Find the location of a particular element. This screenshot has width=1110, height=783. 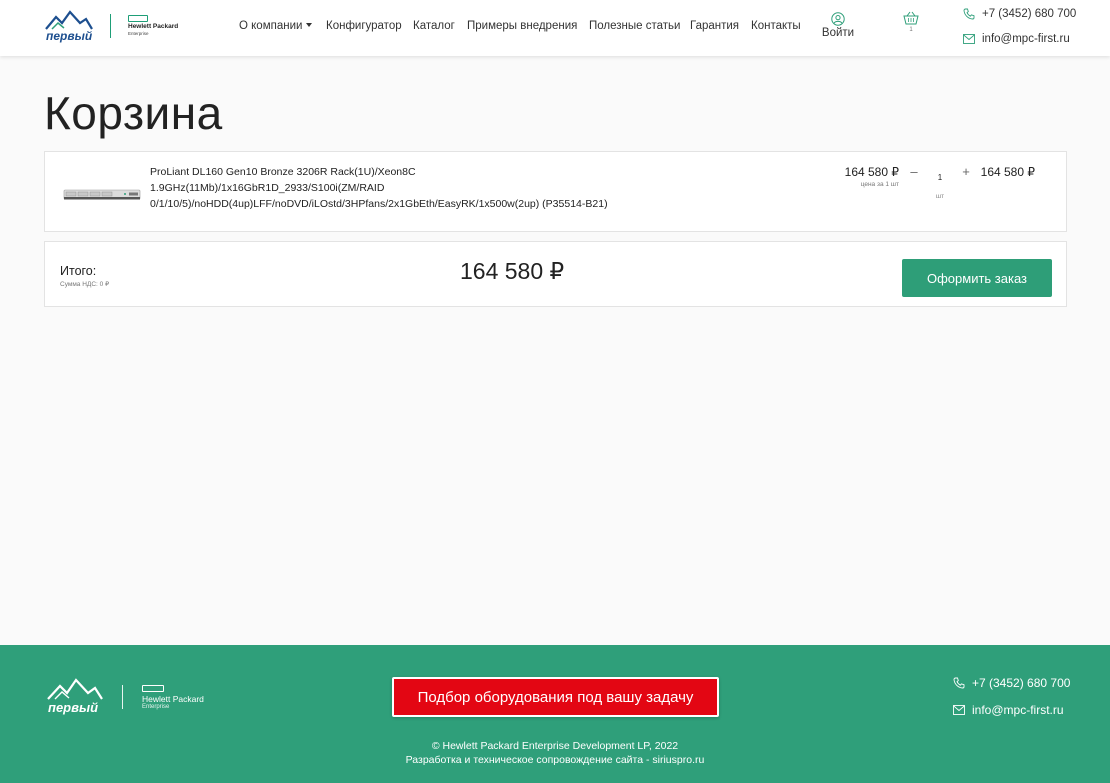

quantity-input is located at coordinates (940, 177).